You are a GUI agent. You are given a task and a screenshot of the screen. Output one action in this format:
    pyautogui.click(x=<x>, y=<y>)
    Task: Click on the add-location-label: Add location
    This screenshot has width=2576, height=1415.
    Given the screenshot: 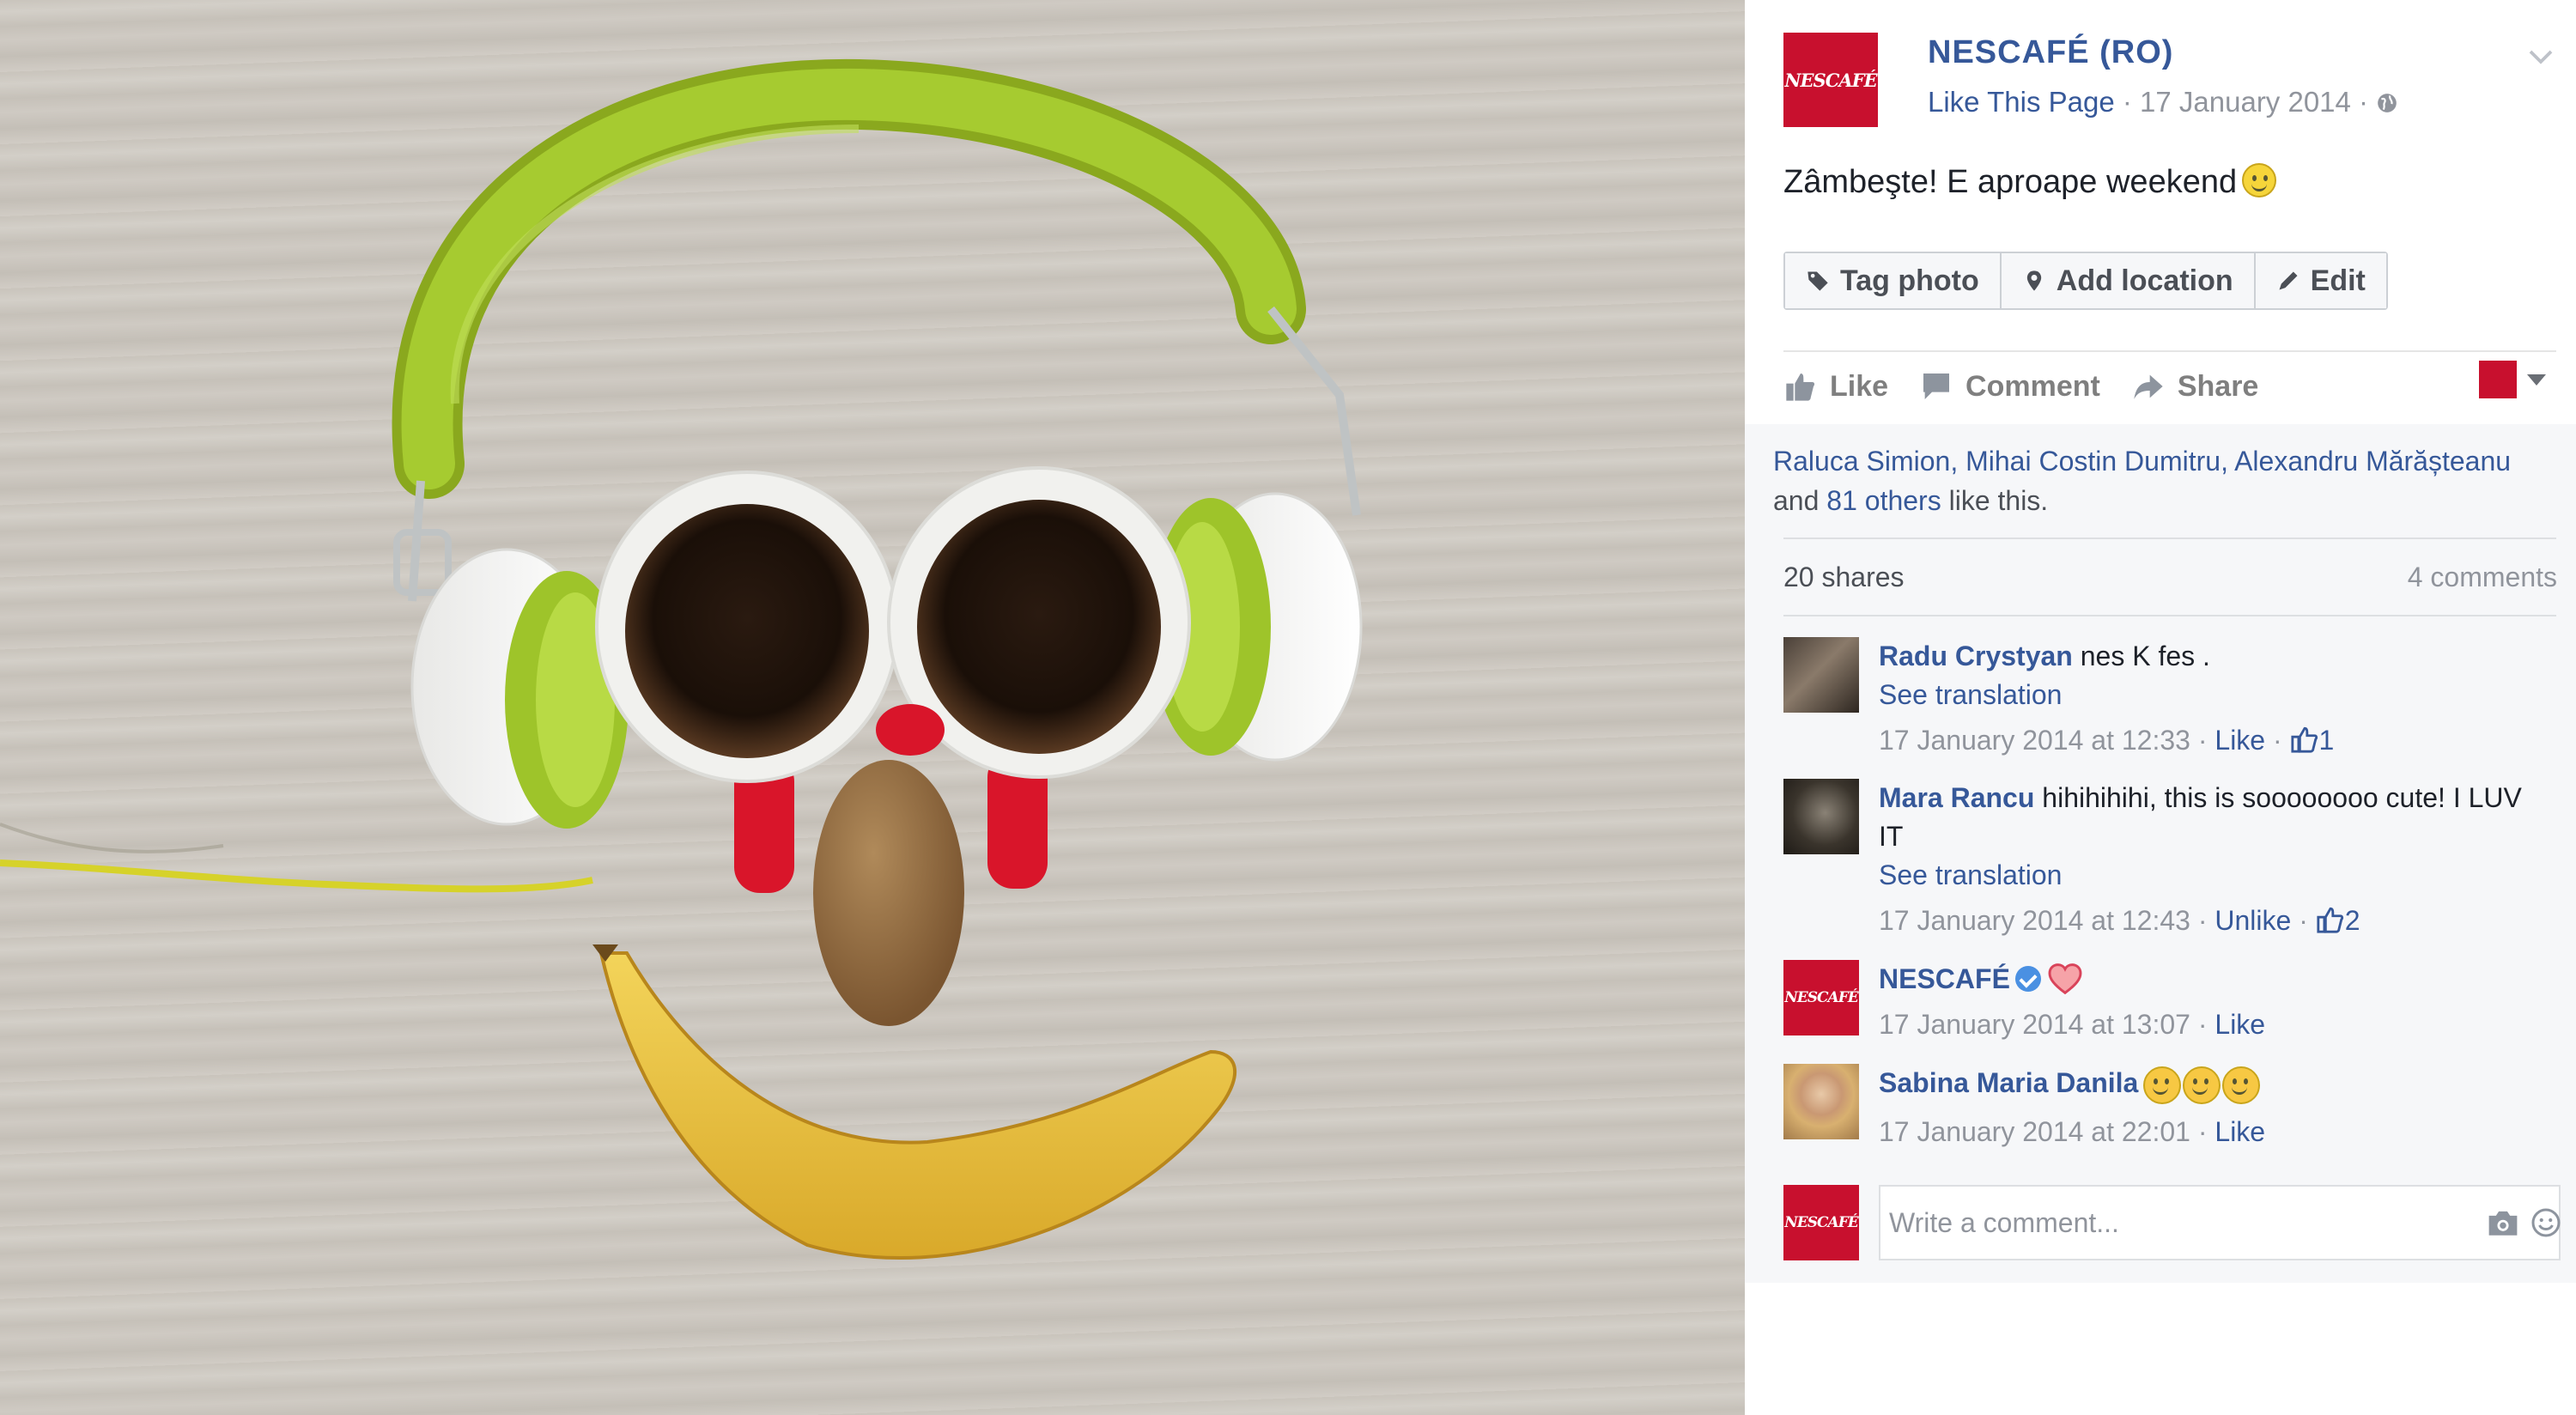 What is the action you would take?
    pyautogui.click(x=2144, y=280)
    